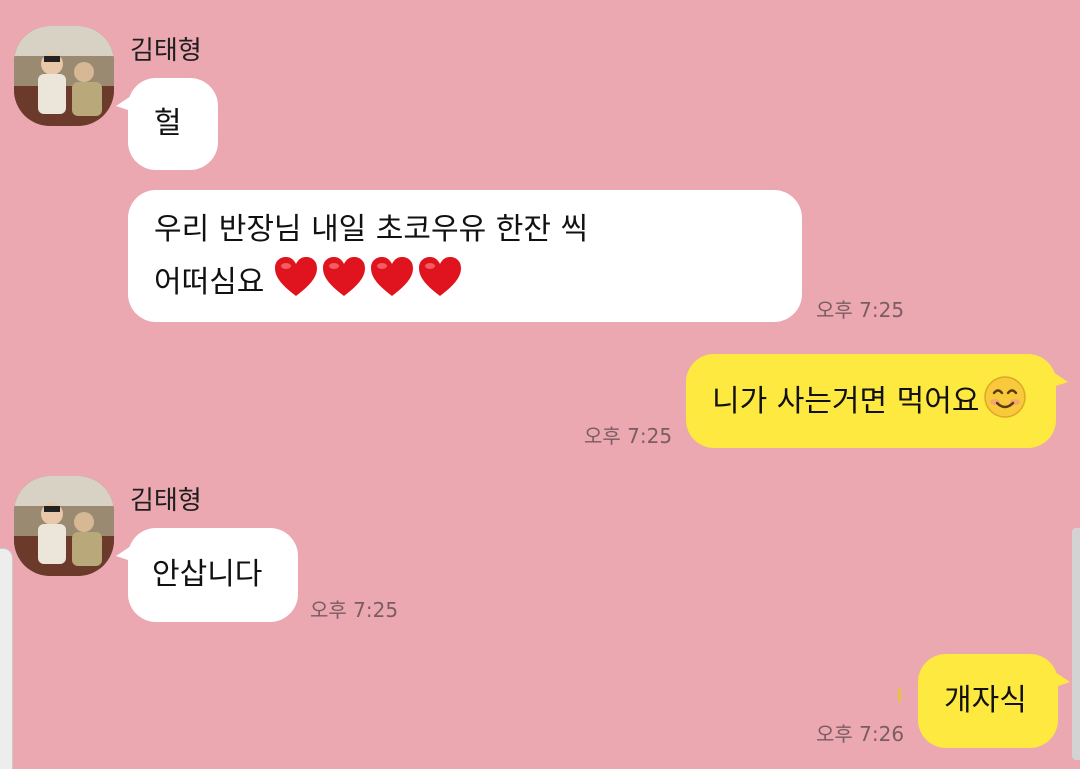  I want to click on smiling-face-icon, so click(1005, 397).